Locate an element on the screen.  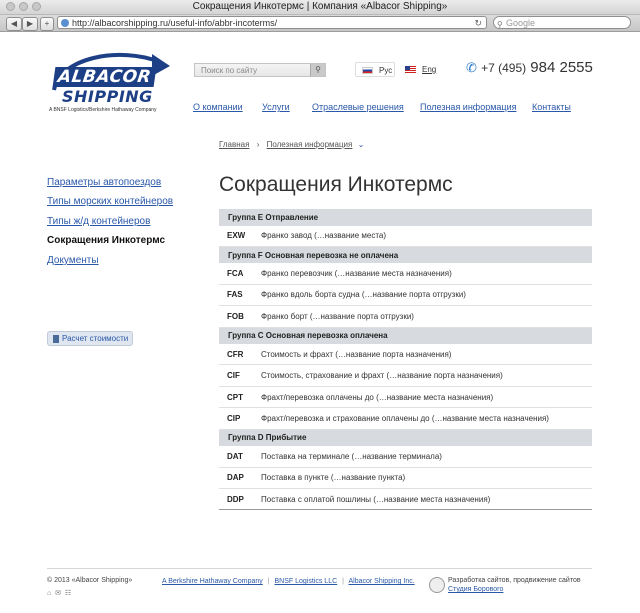
logo-text-shipping: SHIPPING is located at coordinates (107, 96).